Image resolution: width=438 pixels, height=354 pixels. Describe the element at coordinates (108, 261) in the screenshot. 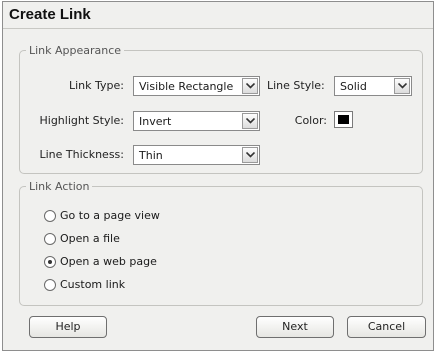

I see `radio-label: Open a web page` at that location.